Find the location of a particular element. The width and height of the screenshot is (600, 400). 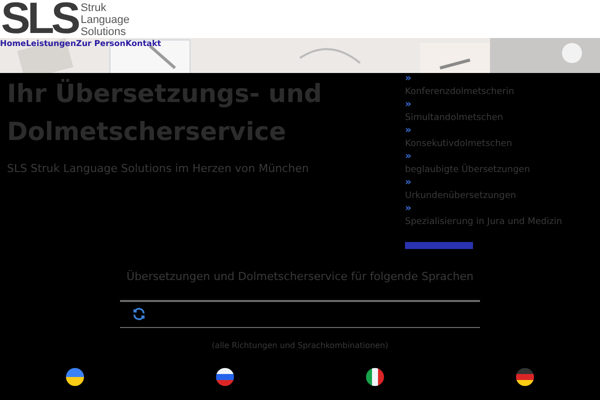

service-item: Konferenzdolmetscherin is located at coordinates (460, 92).